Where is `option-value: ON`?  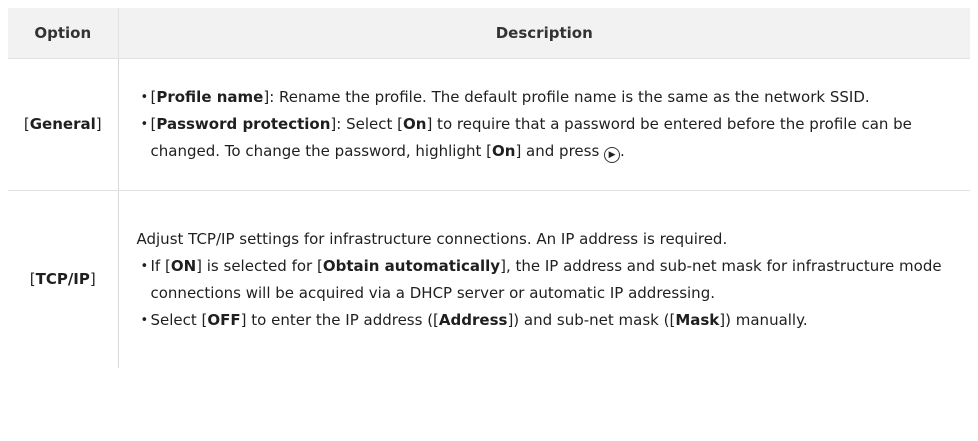
option-value: ON is located at coordinates (183, 265).